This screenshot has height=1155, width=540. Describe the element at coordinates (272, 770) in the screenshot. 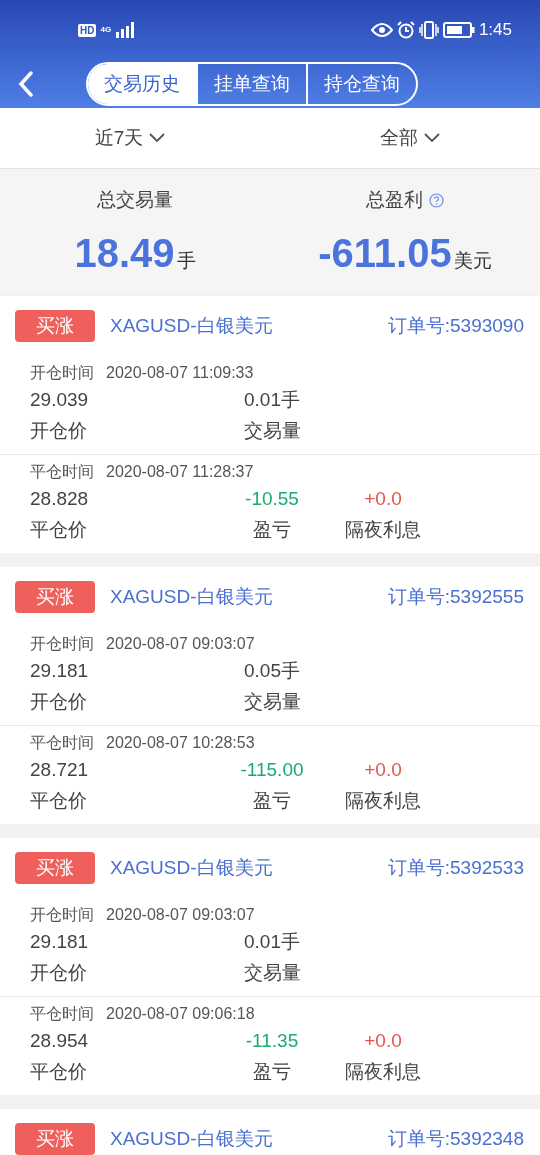

I see `profit-value: -115.00` at that location.